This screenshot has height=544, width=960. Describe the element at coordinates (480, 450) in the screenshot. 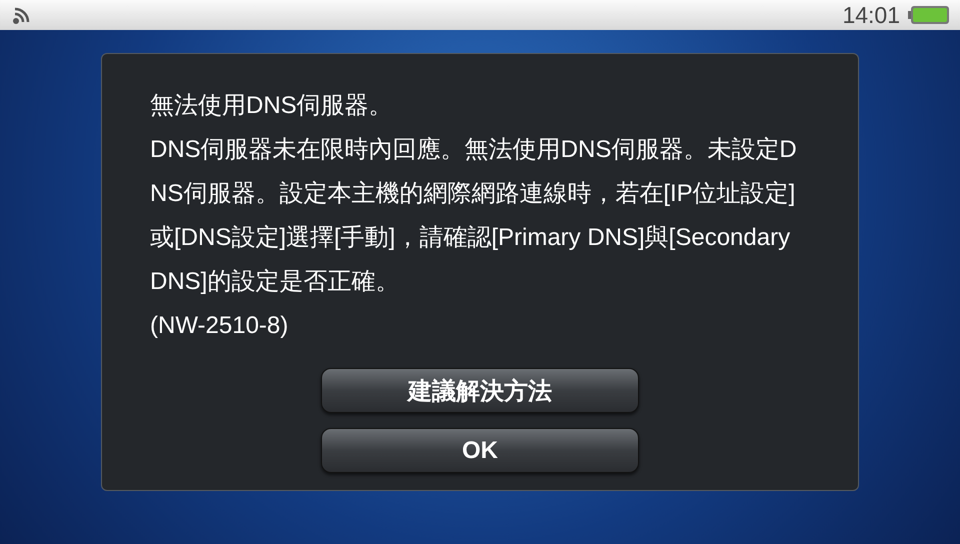

I see `dialog-button: OK` at that location.